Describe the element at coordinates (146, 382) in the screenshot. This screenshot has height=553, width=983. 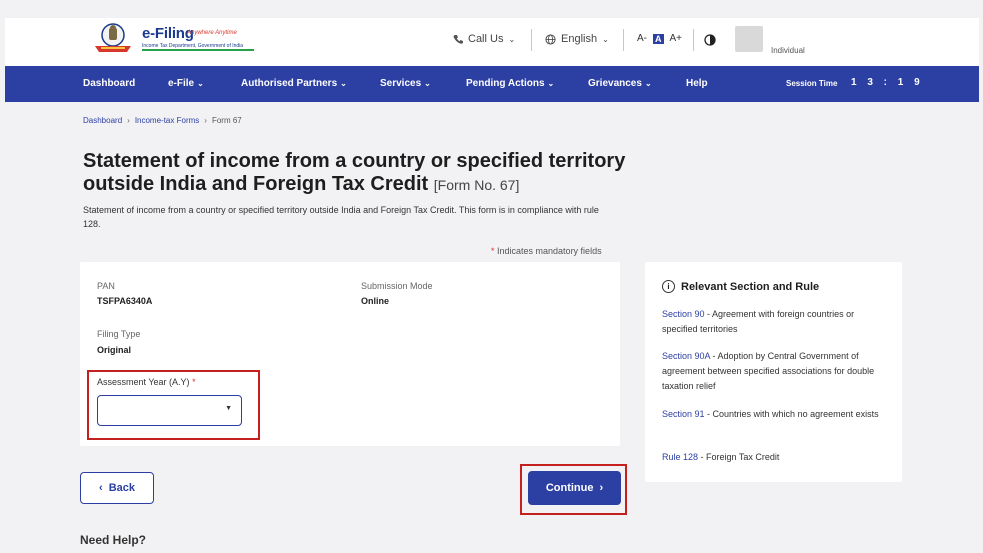
I see `assessment-year-label: Assessment Year (A.Y) *` at that location.